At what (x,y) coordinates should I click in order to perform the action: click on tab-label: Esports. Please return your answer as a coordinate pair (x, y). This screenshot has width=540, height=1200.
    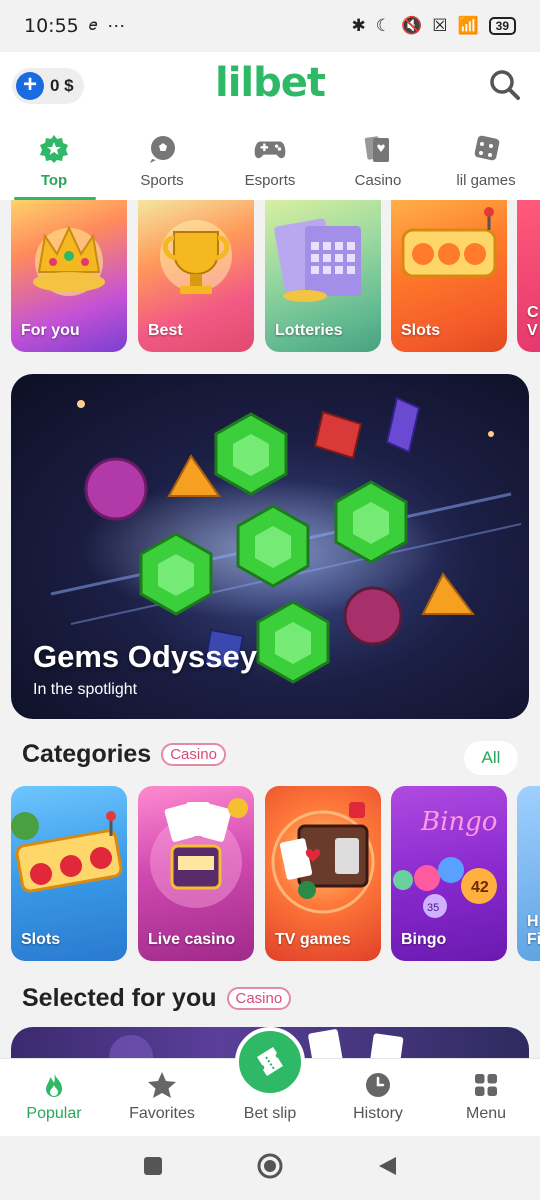
    Looking at the image, I should click on (270, 180).